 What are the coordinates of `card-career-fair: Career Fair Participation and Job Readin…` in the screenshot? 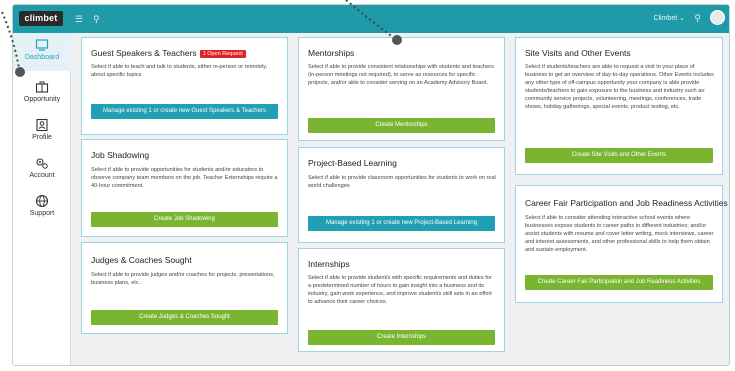 It's located at (621, 244).